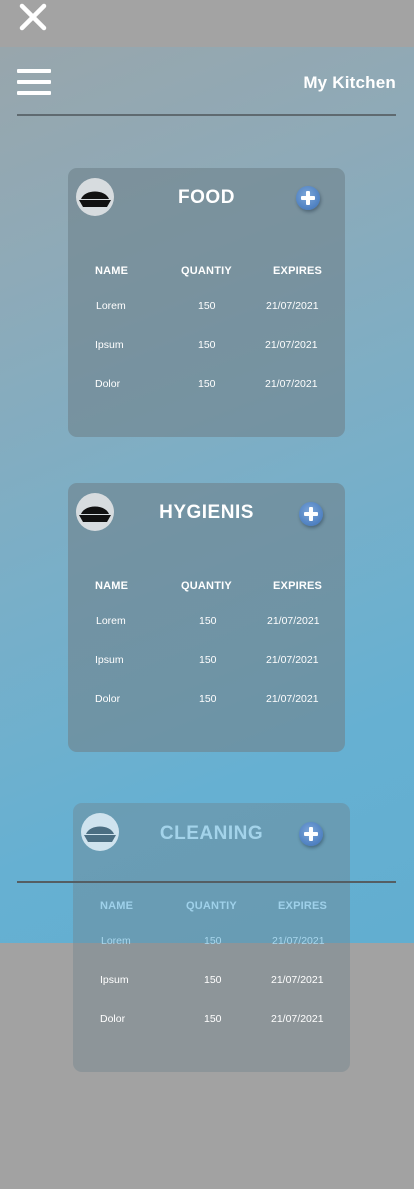 This screenshot has height=1189, width=414. What do you see at coordinates (349, 82) in the screenshot?
I see `page-title: My Kitchen` at bounding box center [349, 82].